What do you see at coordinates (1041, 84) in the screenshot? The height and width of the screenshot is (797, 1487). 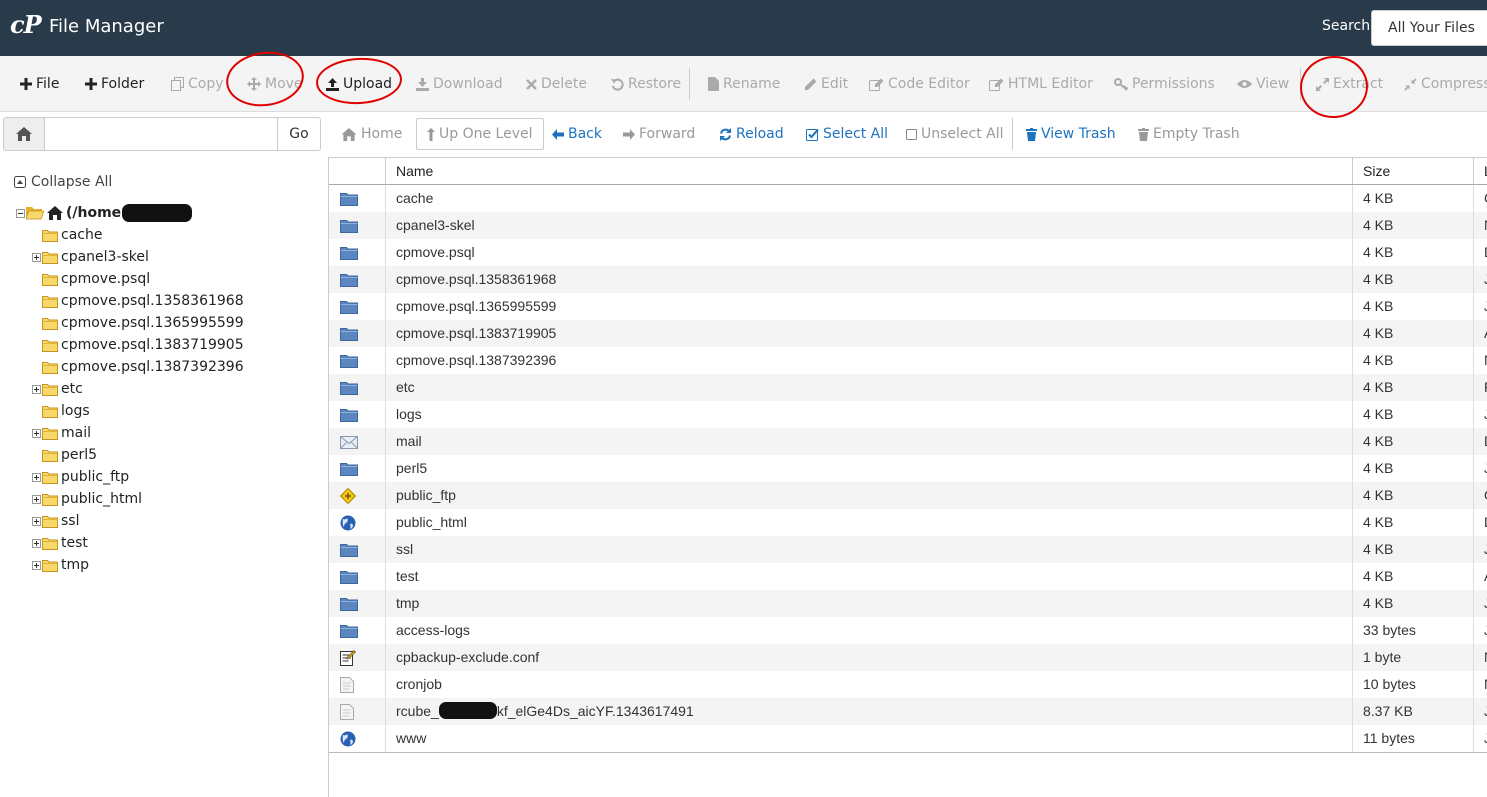 I see `html-editor-button: HTML Editor` at bounding box center [1041, 84].